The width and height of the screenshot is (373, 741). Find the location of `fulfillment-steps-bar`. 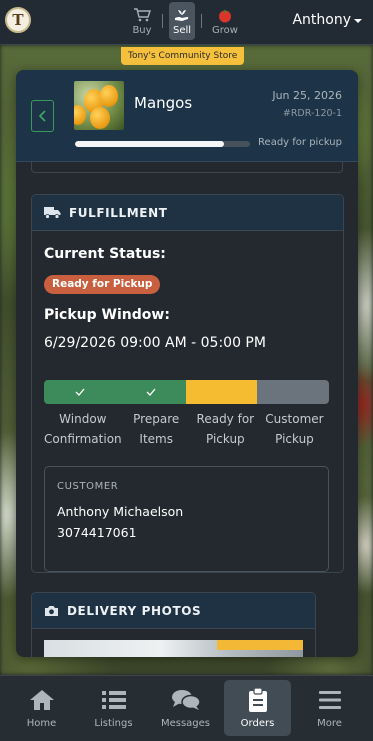

fulfillment-steps-bar is located at coordinates (186, 392).